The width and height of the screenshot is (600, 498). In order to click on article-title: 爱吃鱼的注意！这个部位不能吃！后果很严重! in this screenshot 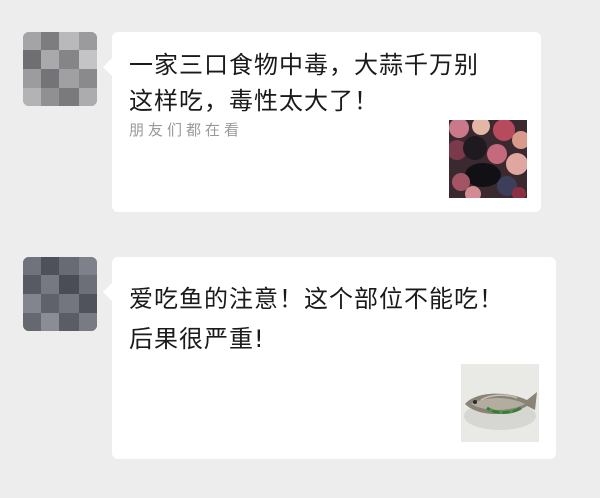, I will do `click(316, 319)`.